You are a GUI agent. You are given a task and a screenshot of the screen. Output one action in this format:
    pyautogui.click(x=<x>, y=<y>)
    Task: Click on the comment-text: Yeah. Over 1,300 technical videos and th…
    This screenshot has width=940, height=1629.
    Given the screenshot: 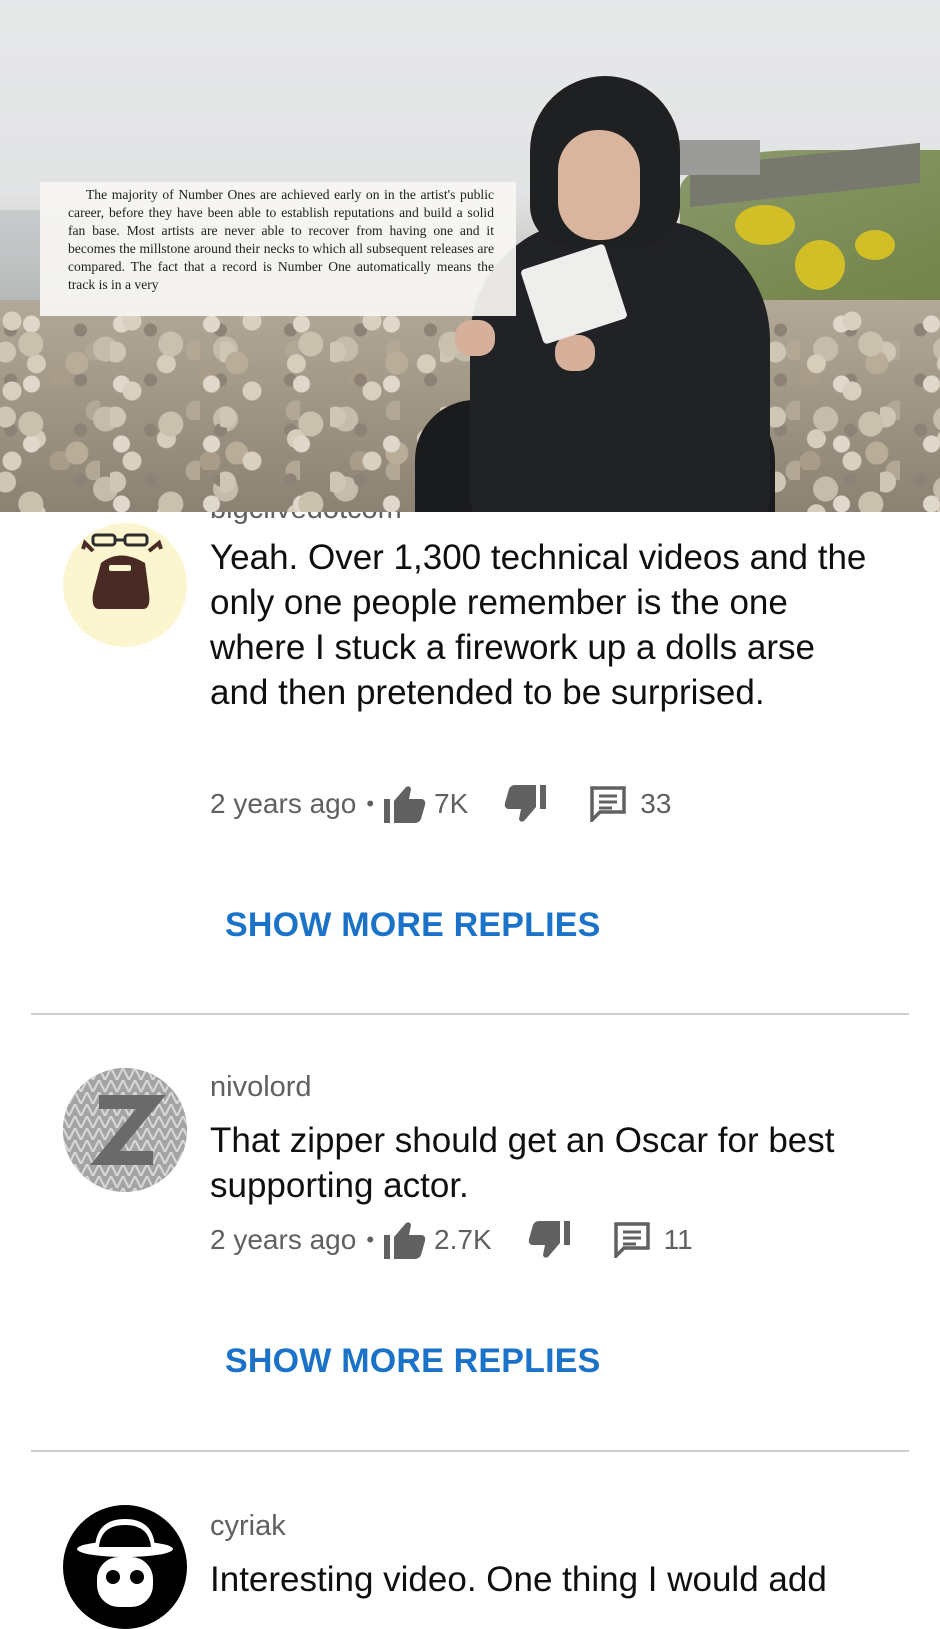 What is the action you would take?
    pyautogui.click(x=538, y=625)
    